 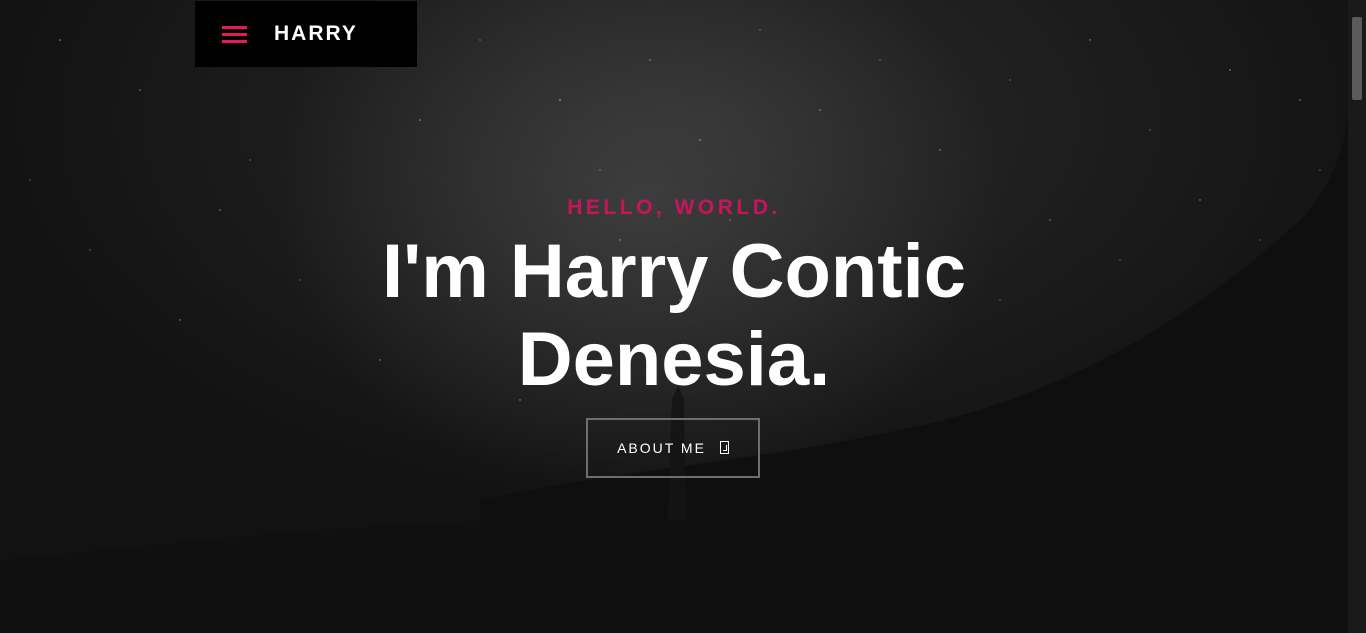 What do you see at coordinates (724, 447) in the screenshot?
I see `arrow-down-icon` at bounding box center [724, 447].